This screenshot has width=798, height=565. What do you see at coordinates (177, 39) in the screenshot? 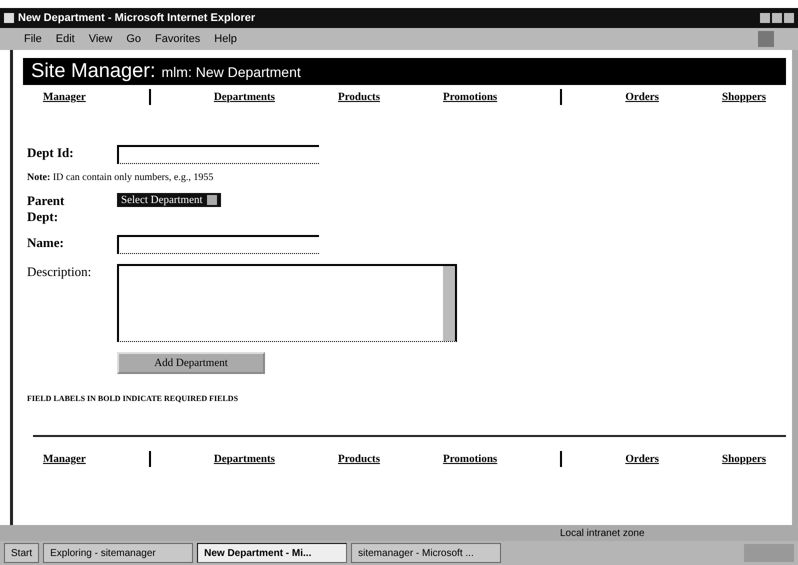
I see `menu-item: Favorites` at bounding box center [177, 39].